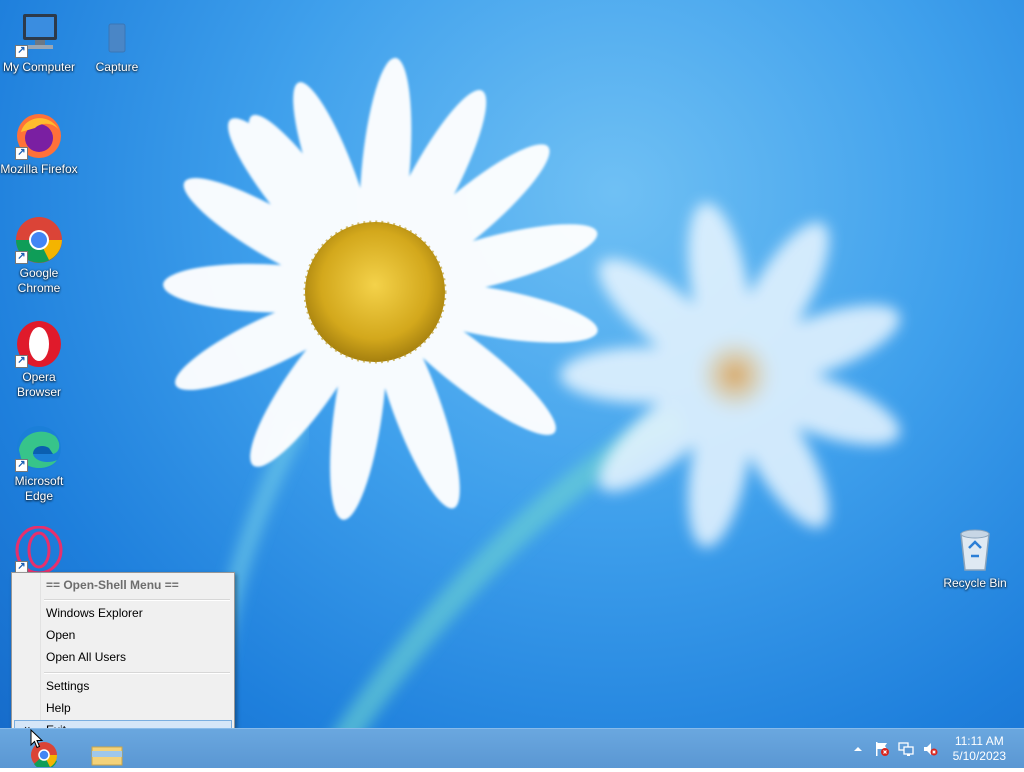 The height and width of the screenshot is (772, 1024). I want to click on opera-gx-icon: ↗, so click(39, 550).